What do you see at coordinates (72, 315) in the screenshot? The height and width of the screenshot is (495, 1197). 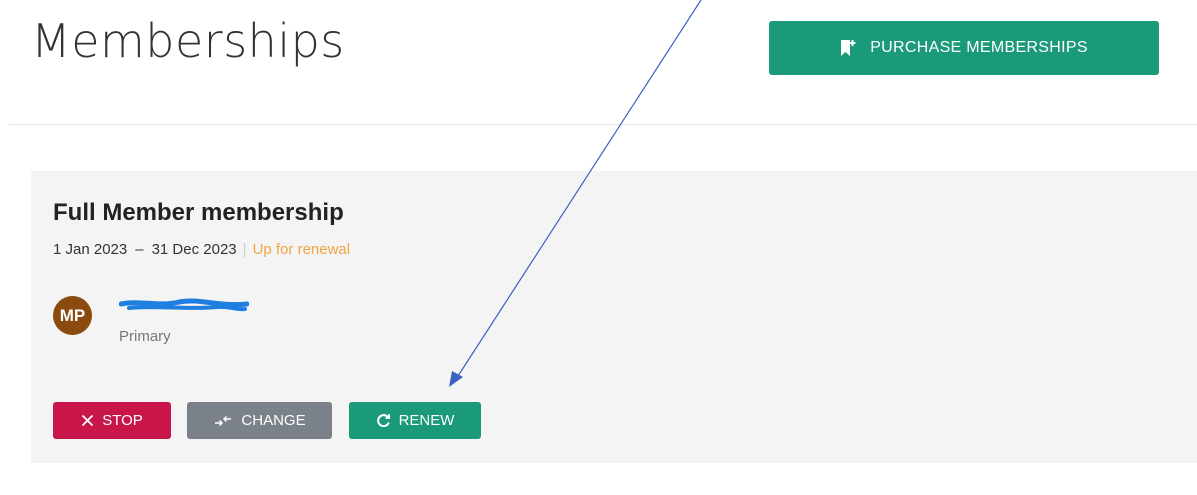 I see `avatar: MP` at bounding box center [72, 315].